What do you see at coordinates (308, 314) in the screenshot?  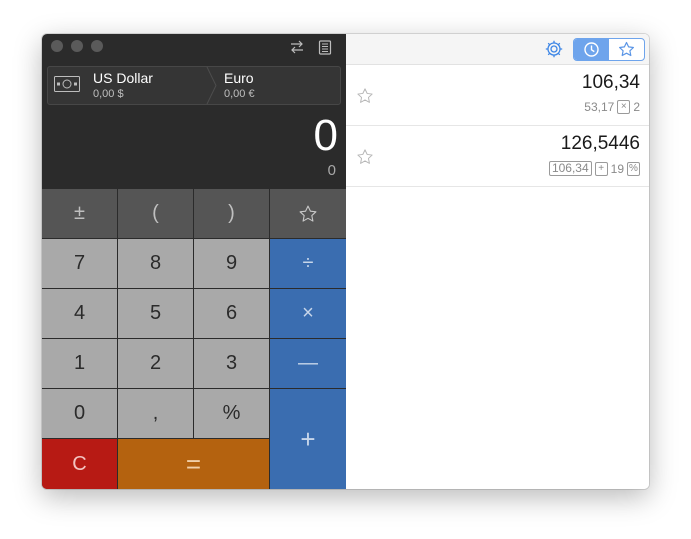 I see `multiply-button: ×` at bounding box center [308, 314].